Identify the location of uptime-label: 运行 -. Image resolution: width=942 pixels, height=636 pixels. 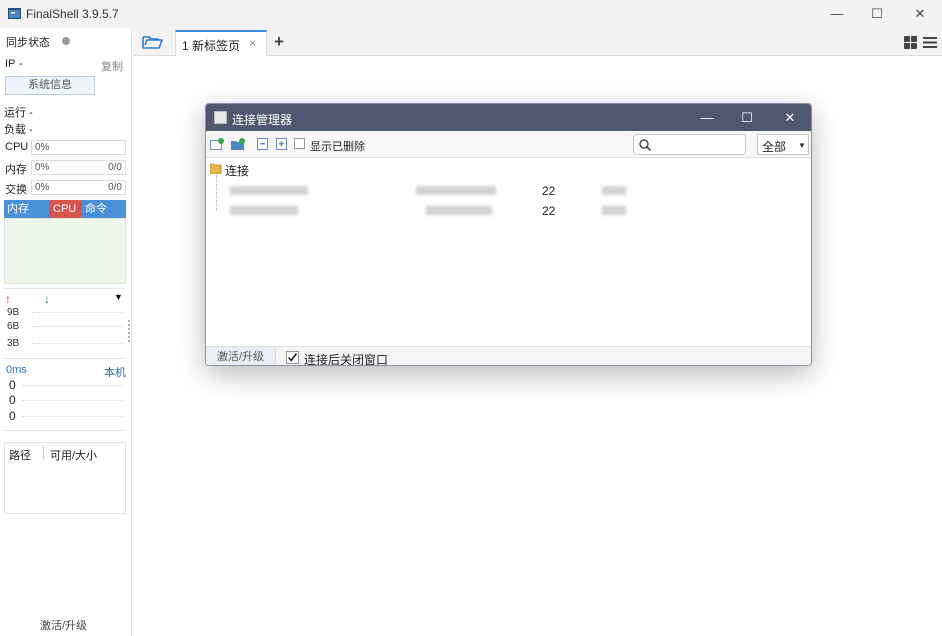
(18, 113).